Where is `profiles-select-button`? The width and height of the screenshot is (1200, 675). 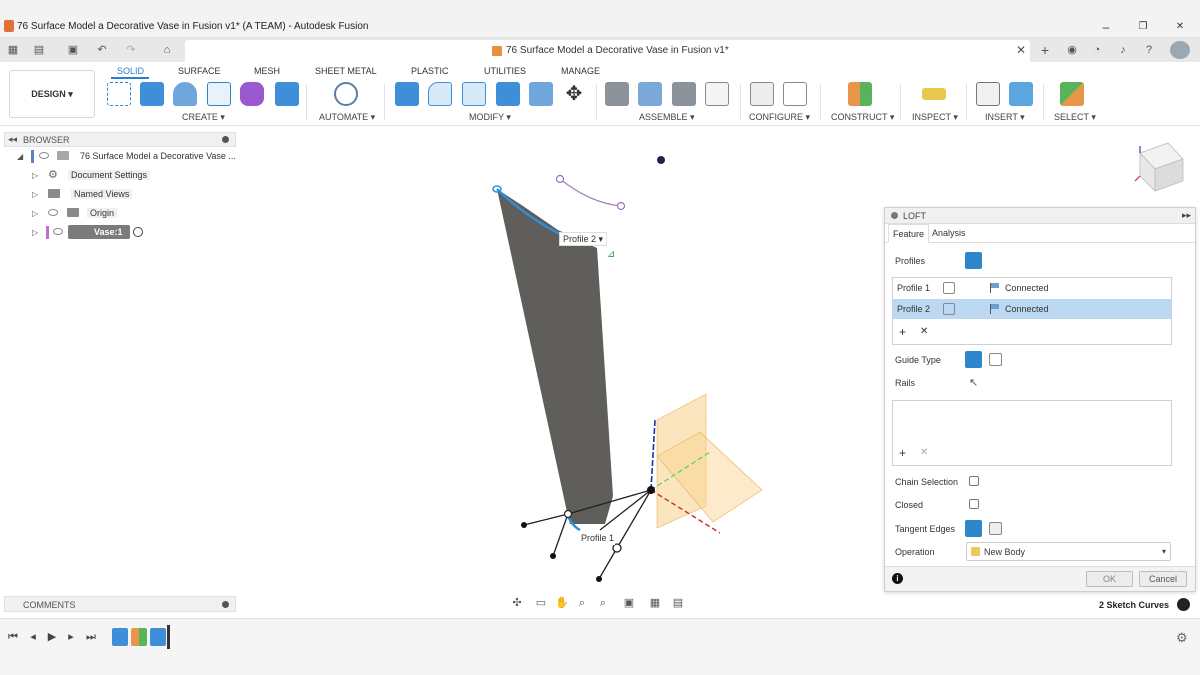 profiles-select-button is located at coordinates (973, 260).